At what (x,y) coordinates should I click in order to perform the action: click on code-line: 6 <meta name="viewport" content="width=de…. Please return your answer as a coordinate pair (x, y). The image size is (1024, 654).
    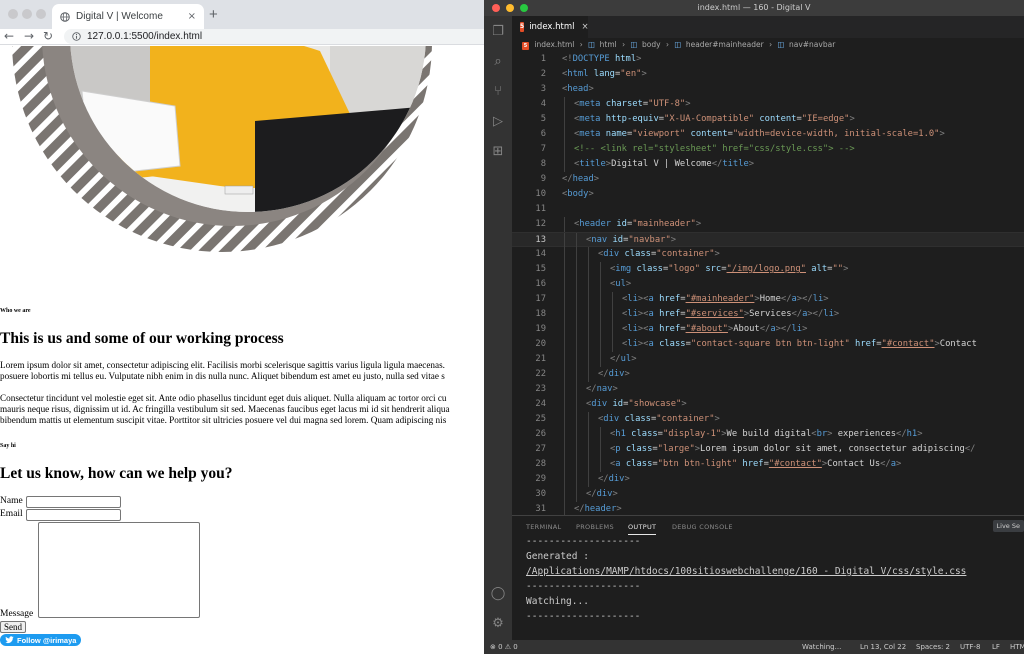
    Looking at the image, I should click on (768, 134).